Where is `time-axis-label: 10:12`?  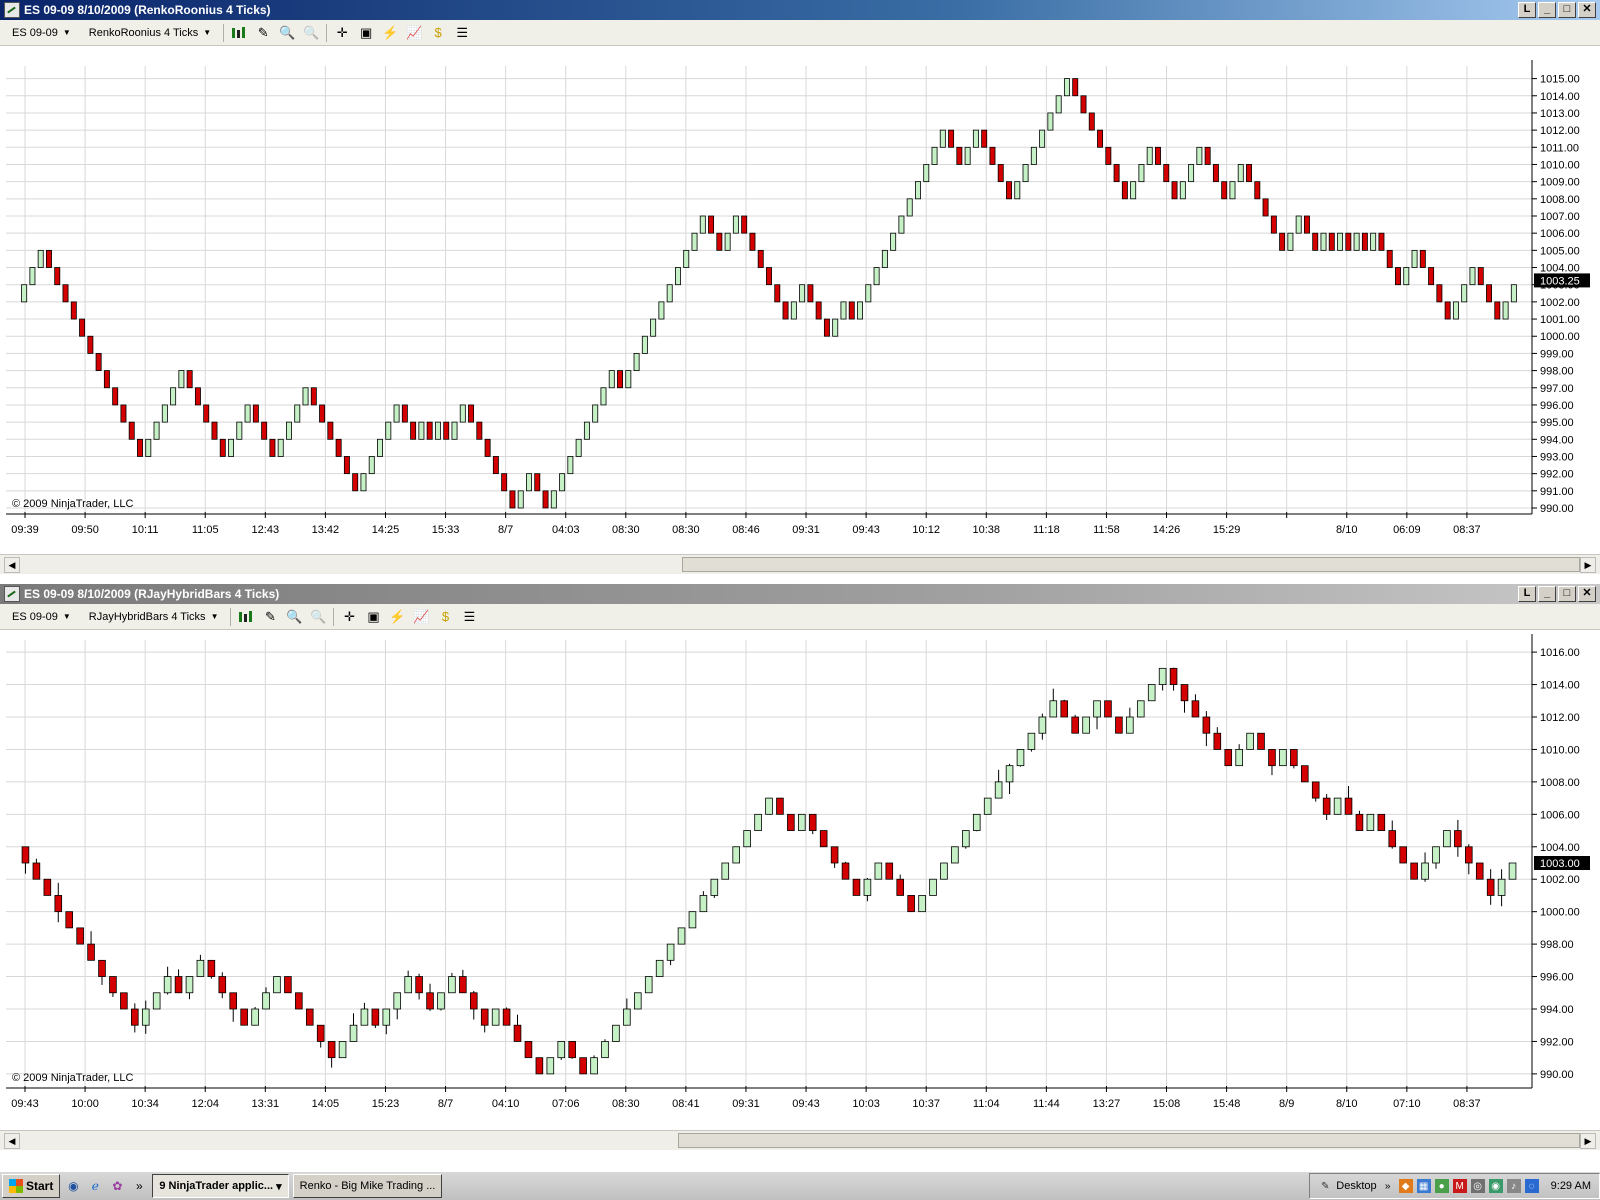 time-axis-label: 10:12 is located at coordinates (926, 530).